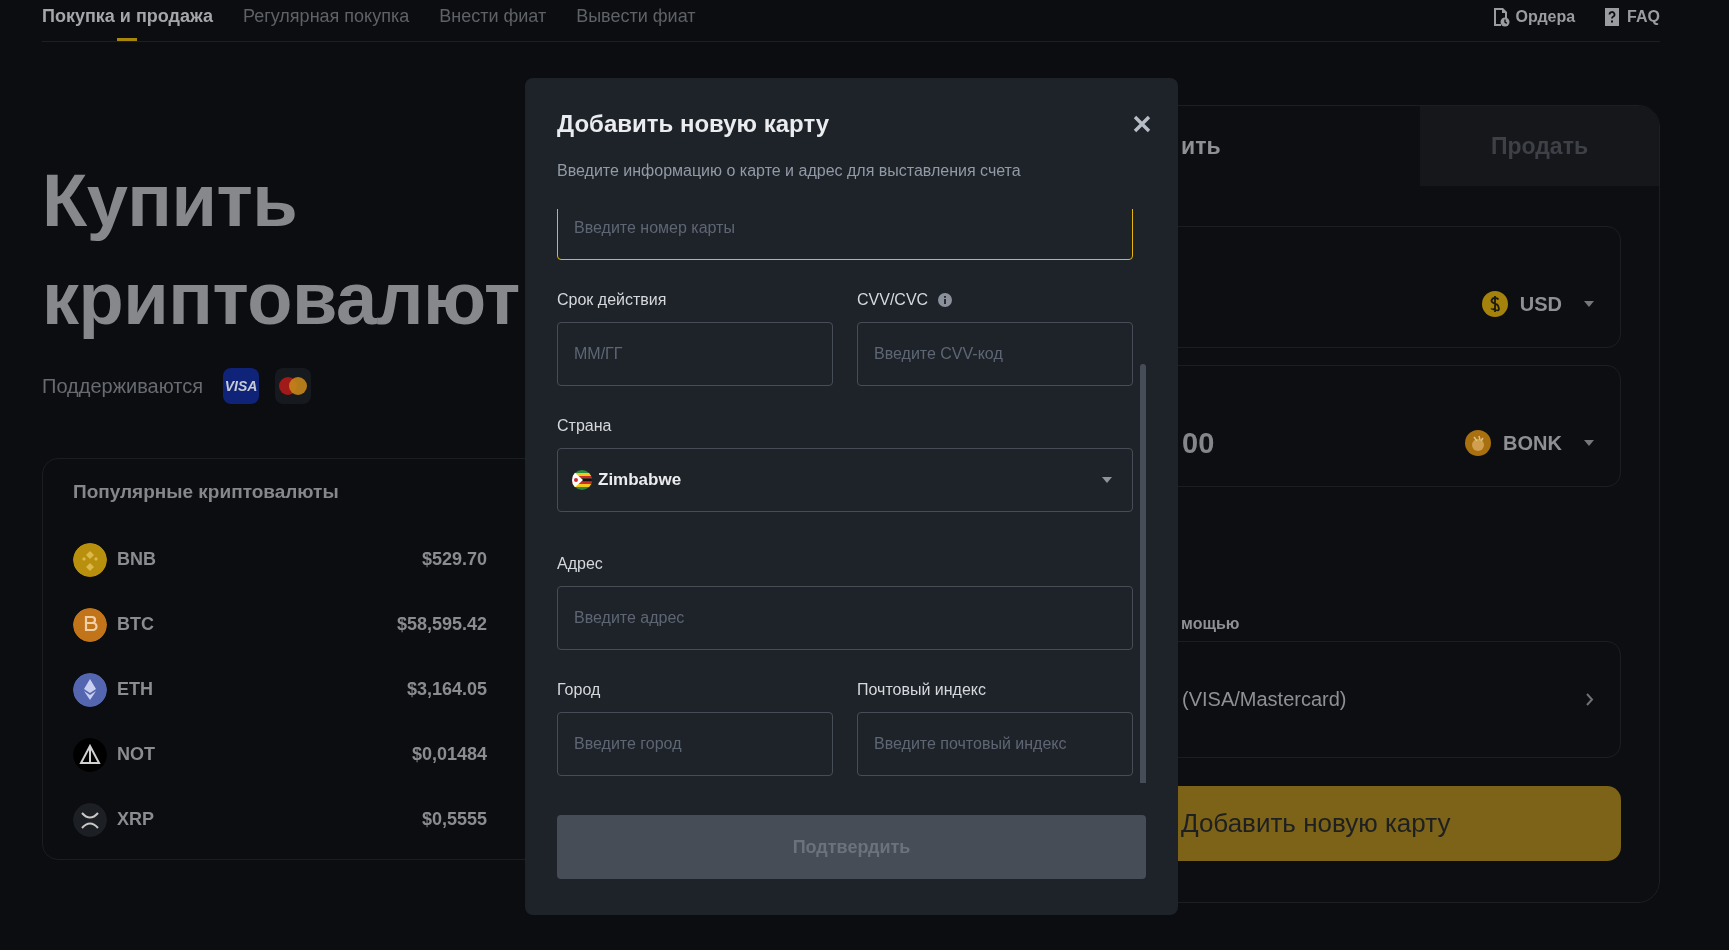  I want to click on input-field: Введите адрес, so click(845, 618).